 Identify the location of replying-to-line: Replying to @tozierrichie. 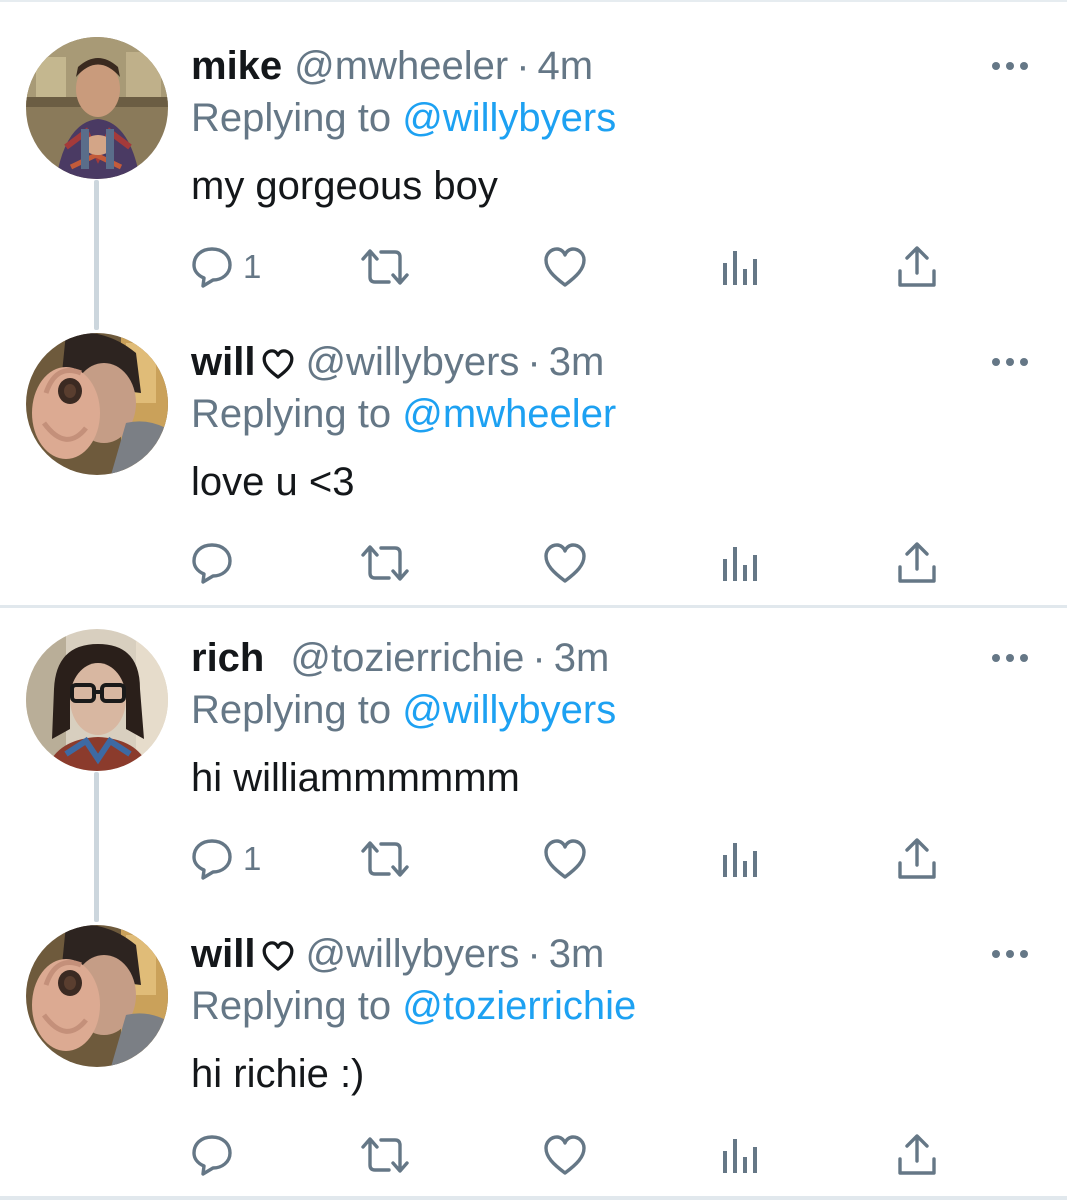
(413, 1006).